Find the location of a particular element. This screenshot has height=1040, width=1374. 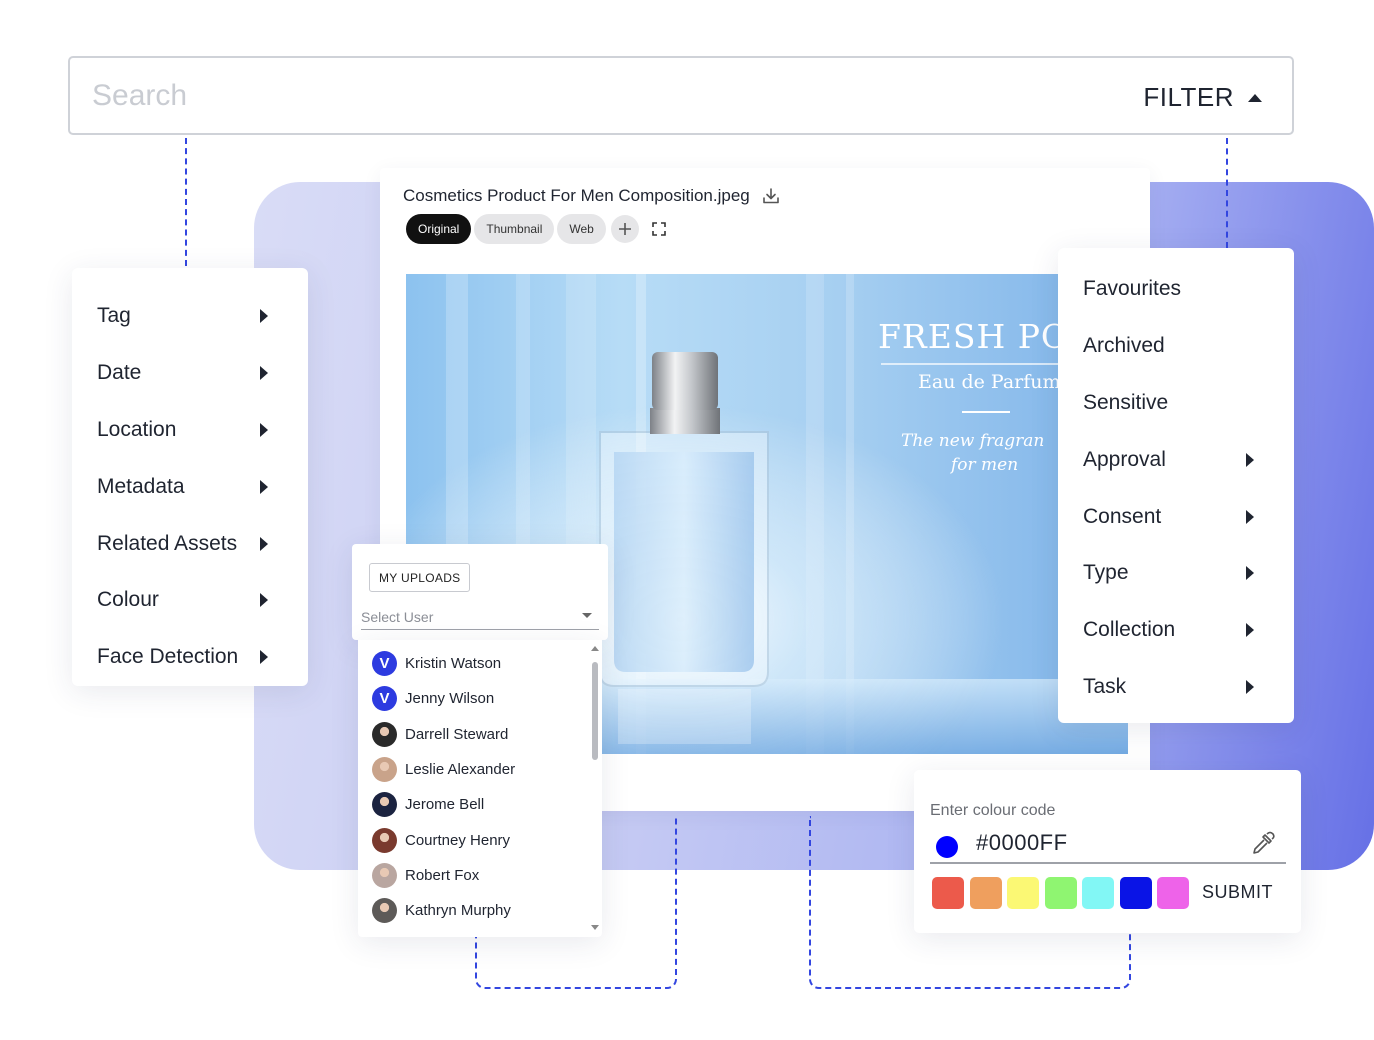

user-list-item: Robert Fox is located at coordinates (480, 875).